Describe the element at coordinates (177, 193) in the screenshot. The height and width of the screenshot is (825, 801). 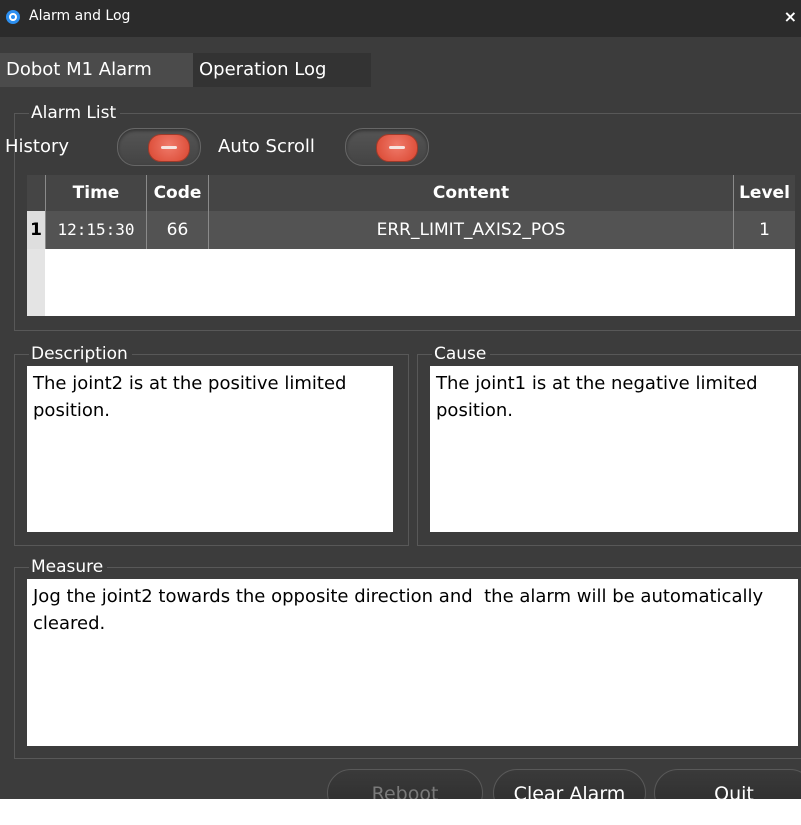
I see `column-header-code: Code` at that location.